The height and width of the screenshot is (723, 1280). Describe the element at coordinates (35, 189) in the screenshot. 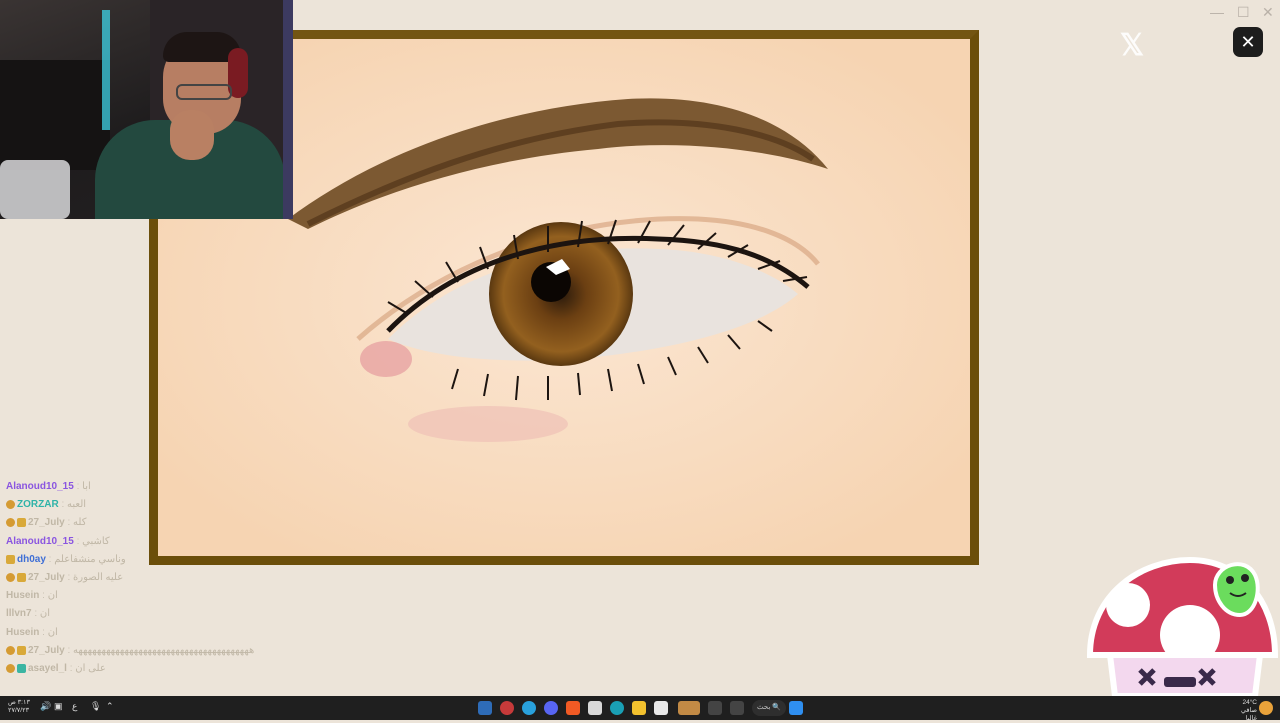

I see `webcam-desk-item` at that location.